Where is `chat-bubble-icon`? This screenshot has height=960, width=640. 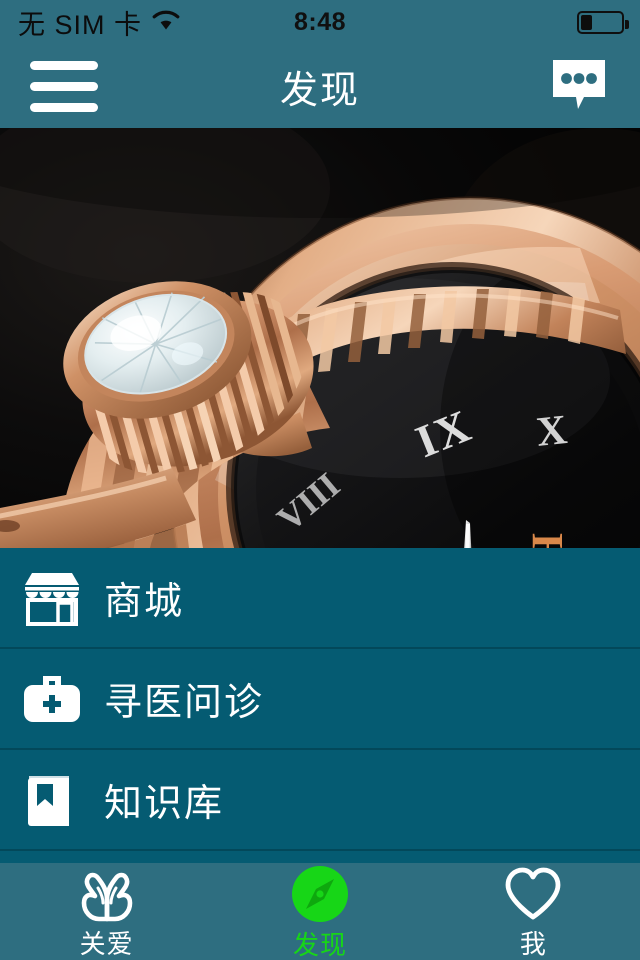 chat-bubble-icon is located at coordinates (585, 86).